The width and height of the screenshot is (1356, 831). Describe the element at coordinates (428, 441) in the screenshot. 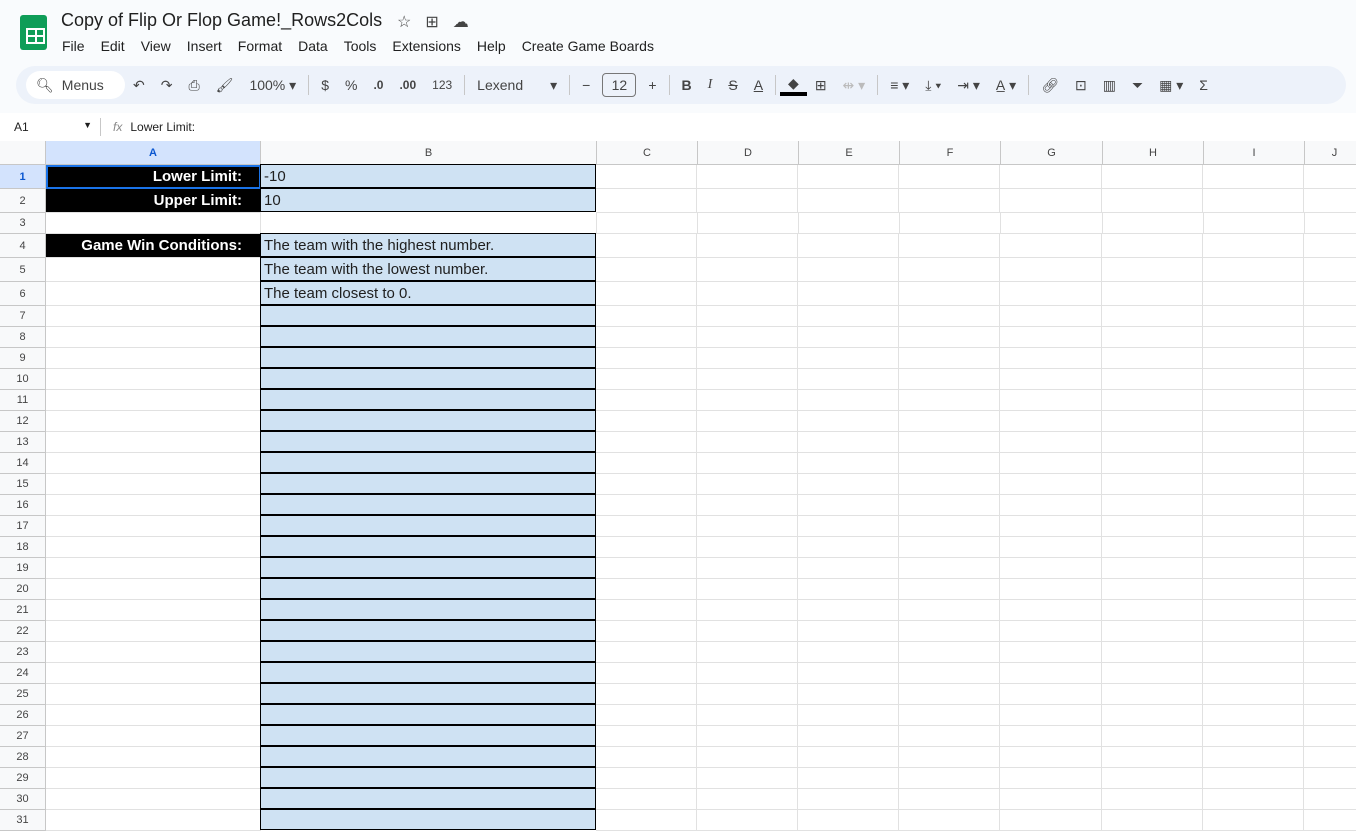

I see `cell-b13` at that location.